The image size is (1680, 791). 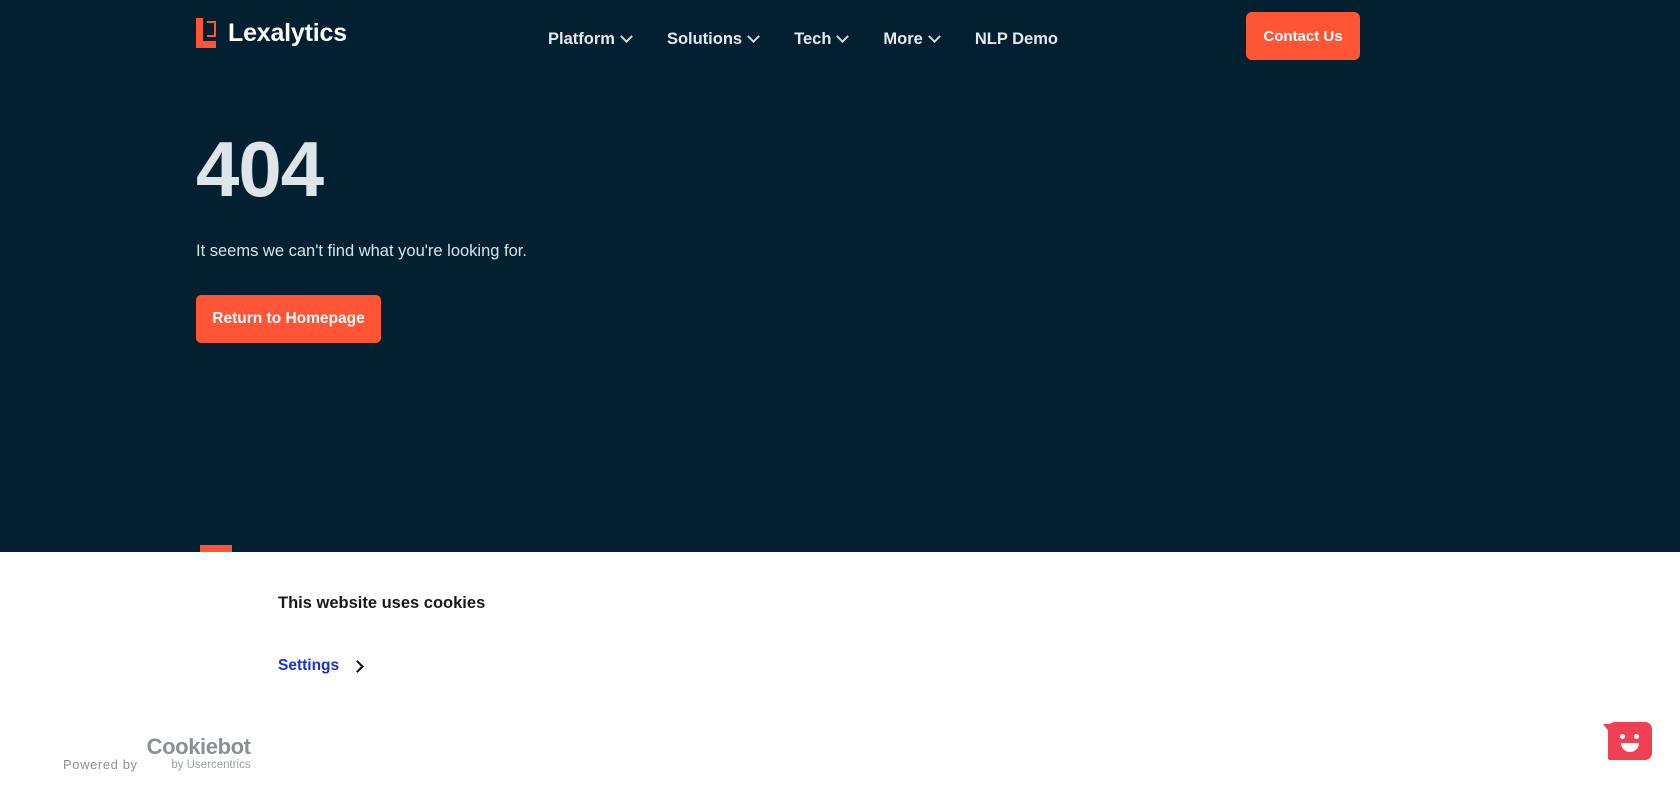 I want to click on nav-item-nlp-demo: NLP Demo, so click(x=1016, y=39).